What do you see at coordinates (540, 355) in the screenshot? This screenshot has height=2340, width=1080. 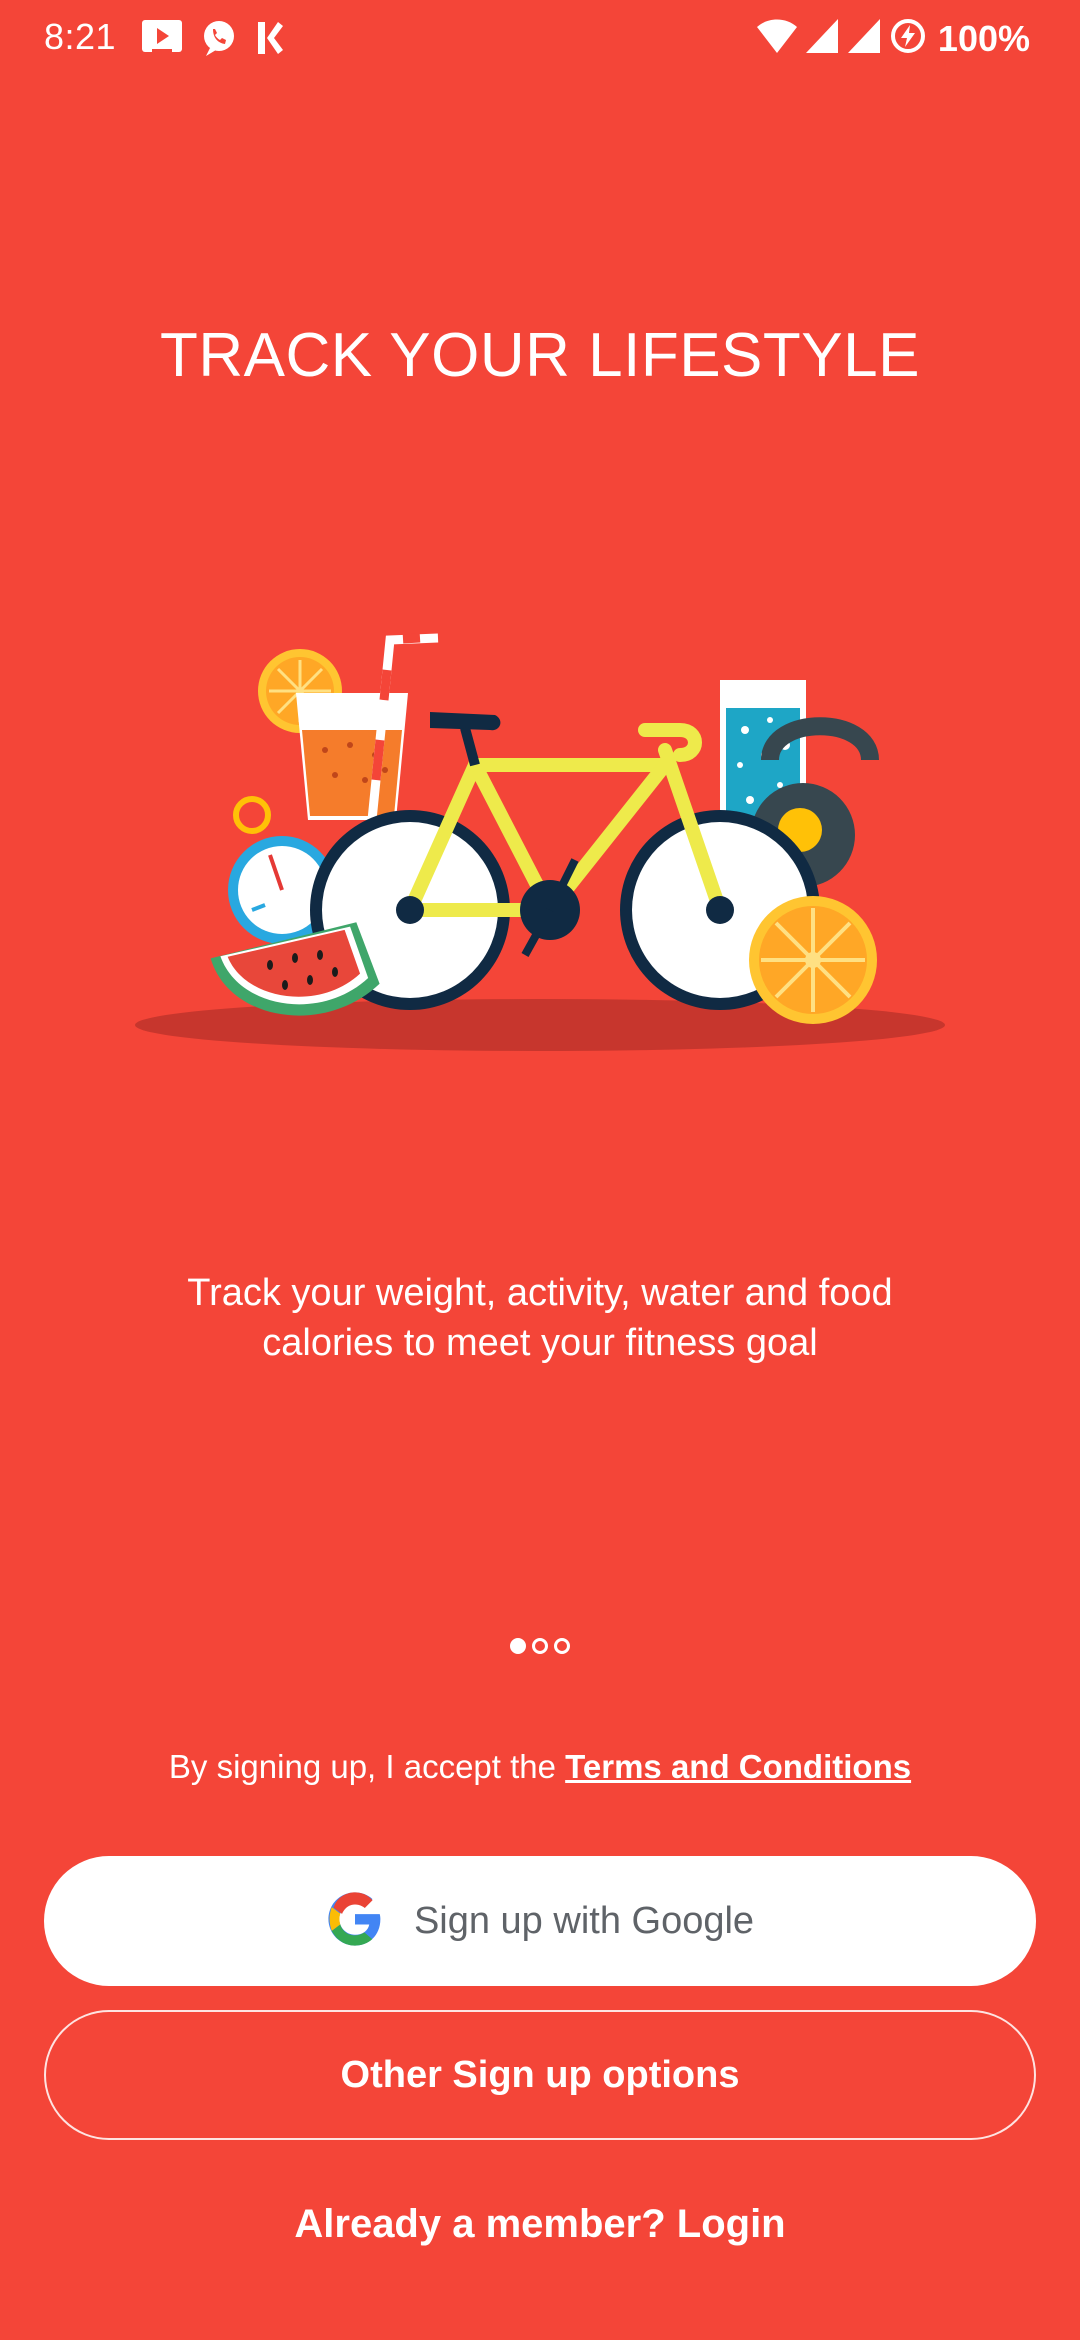 I see `onboarding-title: TRACK YOUR LIFESTYLE` at bounding box center [540, 355].